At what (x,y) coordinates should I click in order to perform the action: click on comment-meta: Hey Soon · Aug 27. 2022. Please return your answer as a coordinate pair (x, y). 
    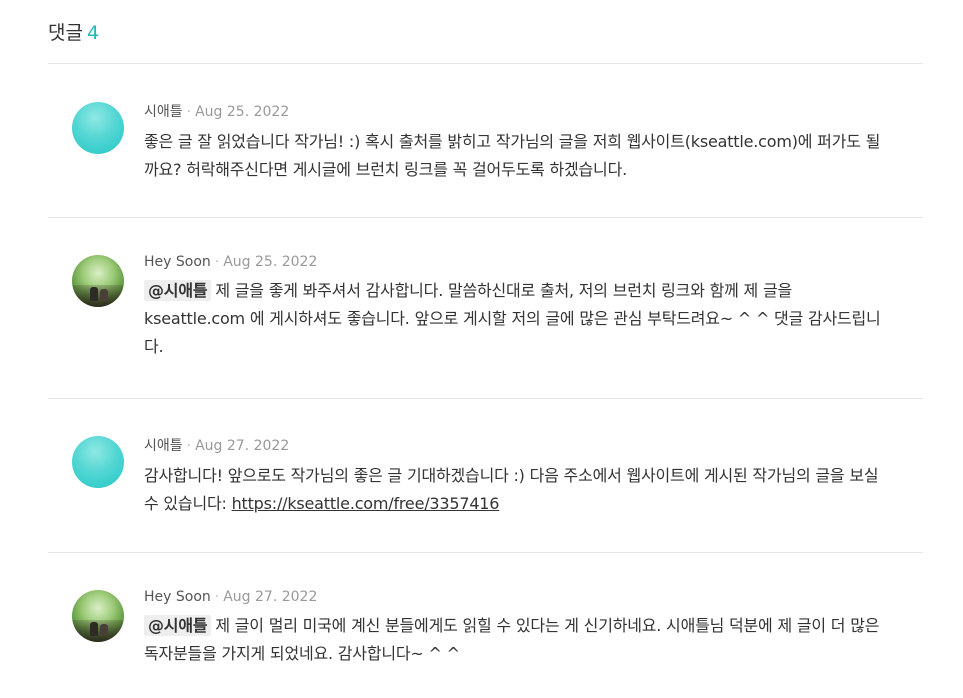
    Looking at the image, I should click on (513, 597).